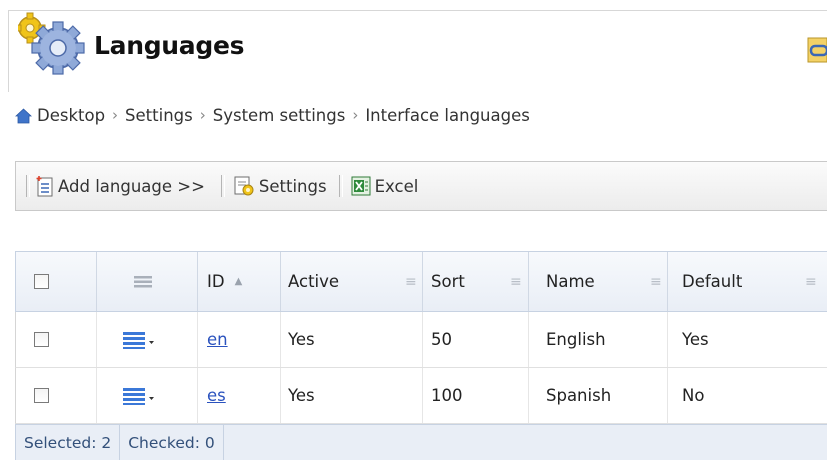 The image size is (827, 475). I want to click on actions-header, so click(143, 281).